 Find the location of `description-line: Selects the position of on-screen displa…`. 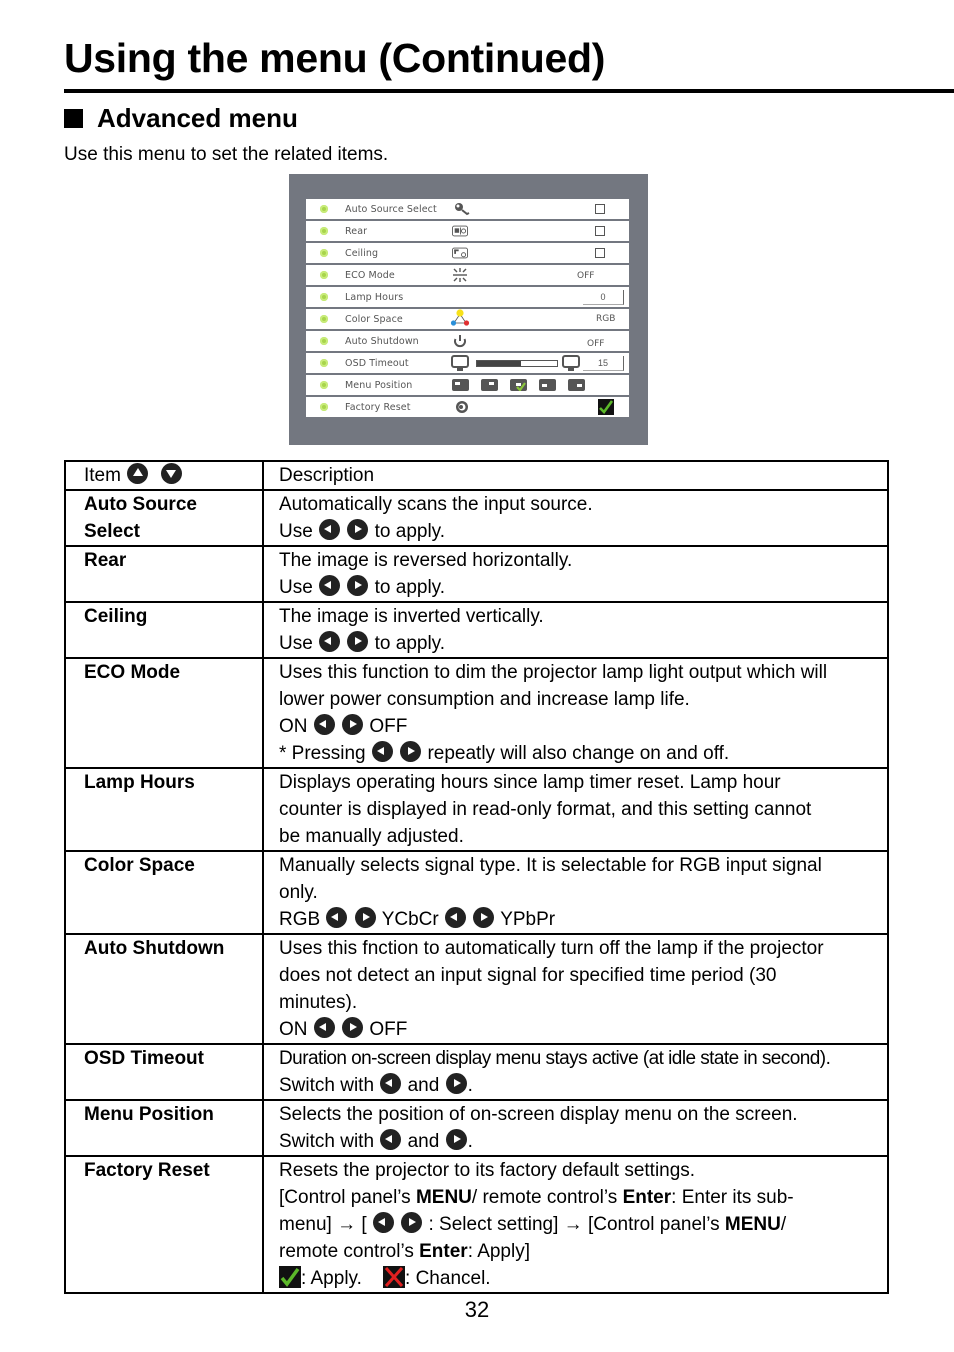

description-line: Selects the position of on-screen displa… is located at coordinates (538, 1114).